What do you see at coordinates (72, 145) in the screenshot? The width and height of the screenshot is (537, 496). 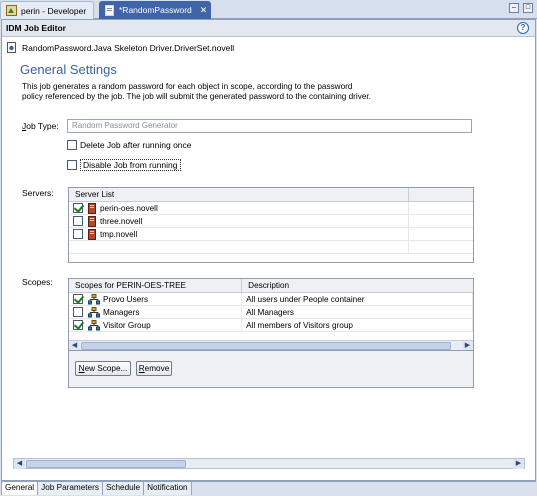 I see `delete-after-run-checkbox` at bounding box center [72, 145].